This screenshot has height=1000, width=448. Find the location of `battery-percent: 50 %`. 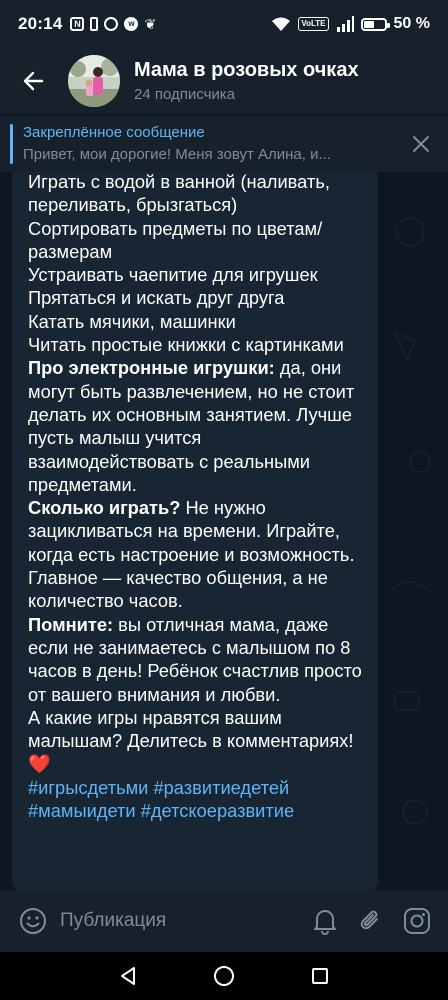

battery-percent: 50 % is located at coordinates (411, 23).